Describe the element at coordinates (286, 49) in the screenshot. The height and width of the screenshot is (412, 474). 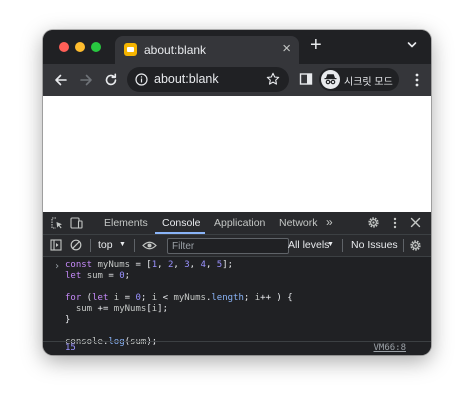
I see `tab-close-button: ×` at that location.